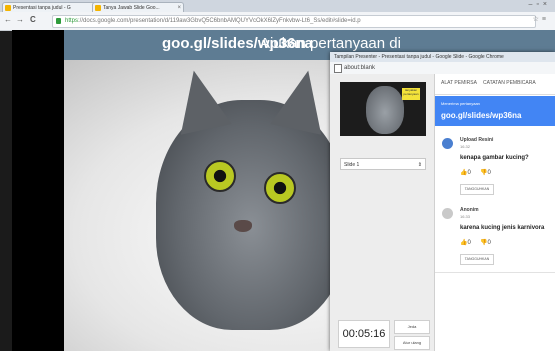 This screenshot has height=351, width=555. What do you see at coordinates (33, 19) in the screenshot?
I see `reload-icon: C` at bounding box center [33, 19].